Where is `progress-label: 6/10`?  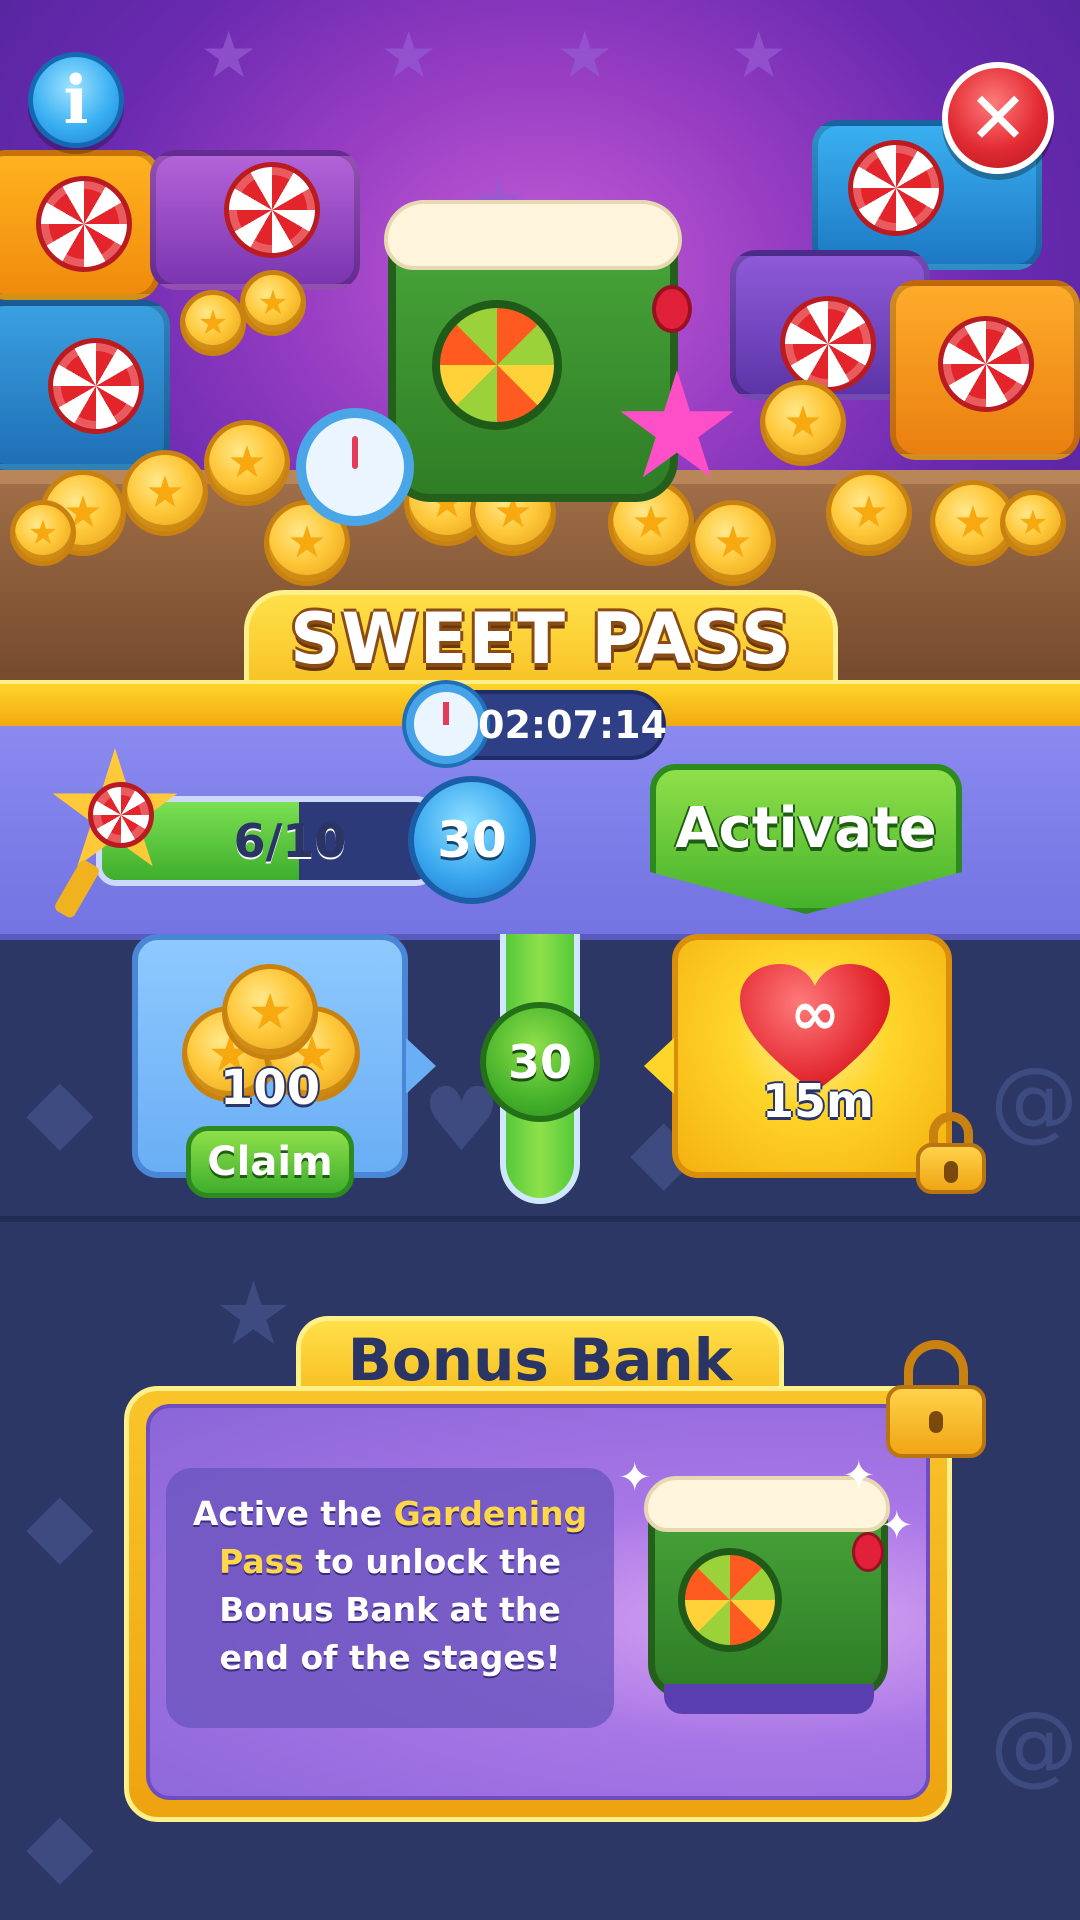 progress-label: 6/10 is located at coordinates (290, 841).